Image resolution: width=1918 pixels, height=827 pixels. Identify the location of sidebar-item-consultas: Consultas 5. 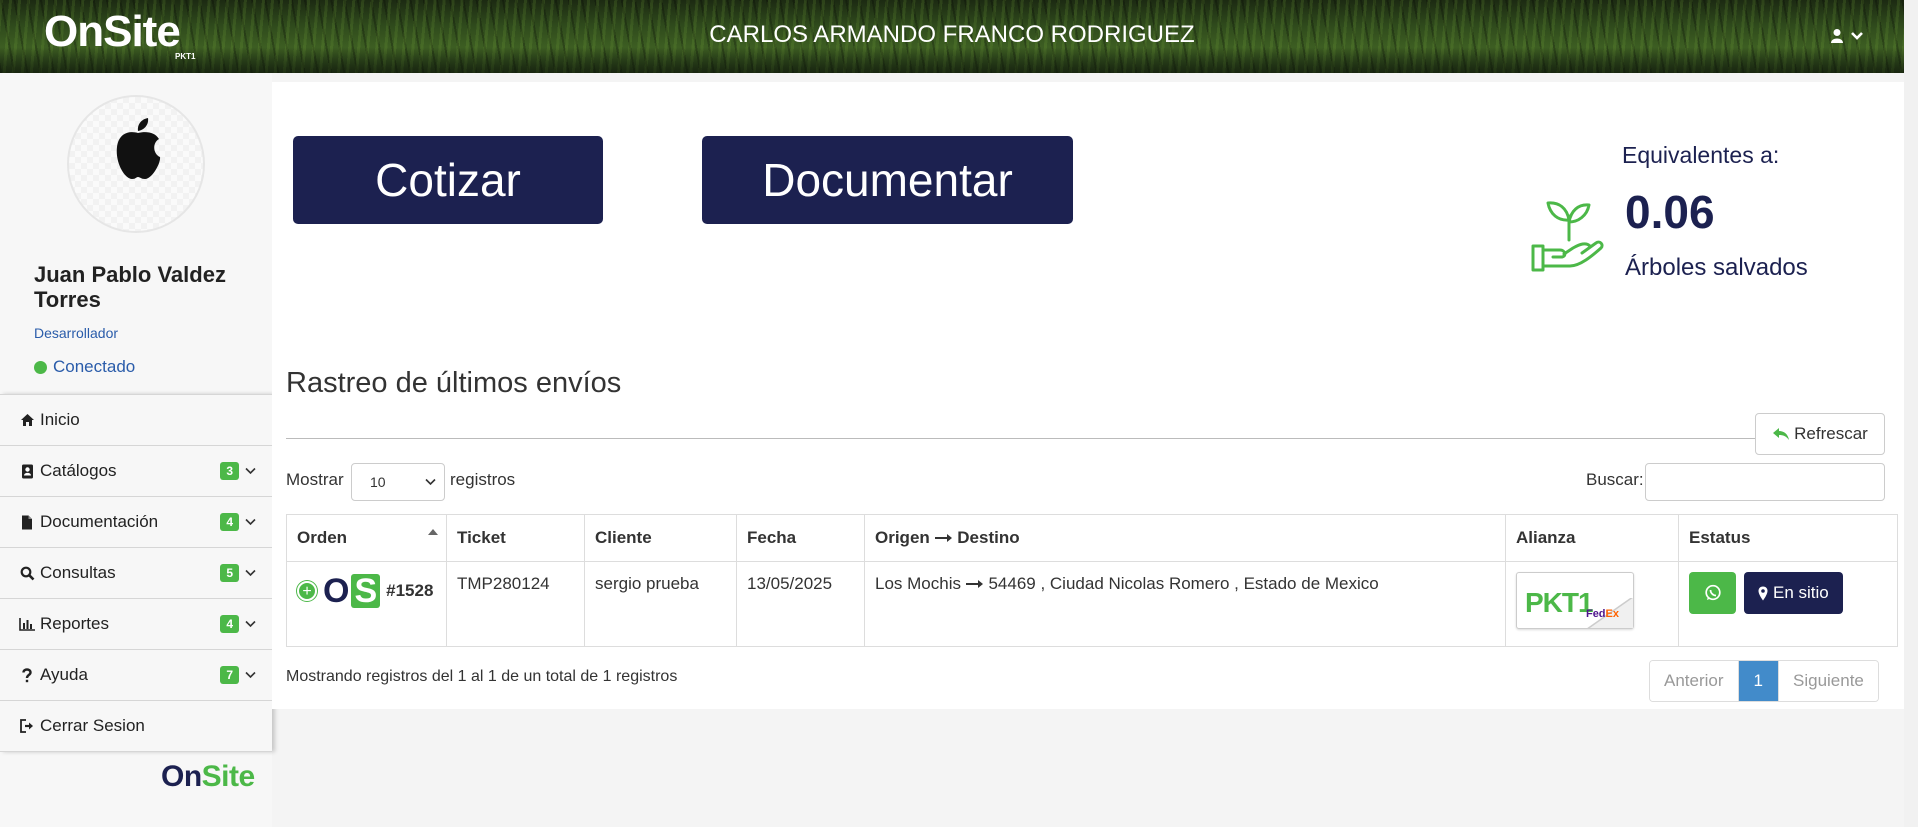
(136, 573).